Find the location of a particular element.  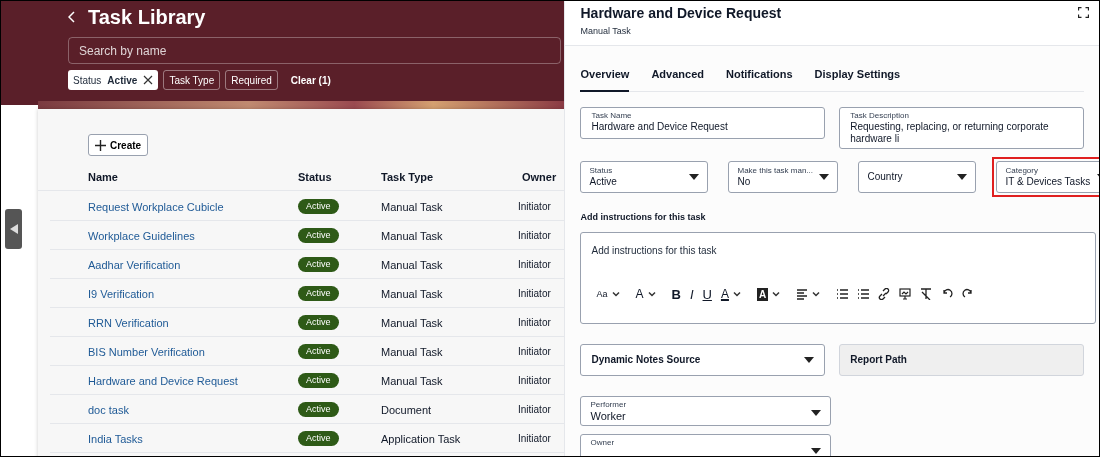

text-field: Task Description Requesting, replacing, or returning corporate hardware li is located at coordinates (961, 128).